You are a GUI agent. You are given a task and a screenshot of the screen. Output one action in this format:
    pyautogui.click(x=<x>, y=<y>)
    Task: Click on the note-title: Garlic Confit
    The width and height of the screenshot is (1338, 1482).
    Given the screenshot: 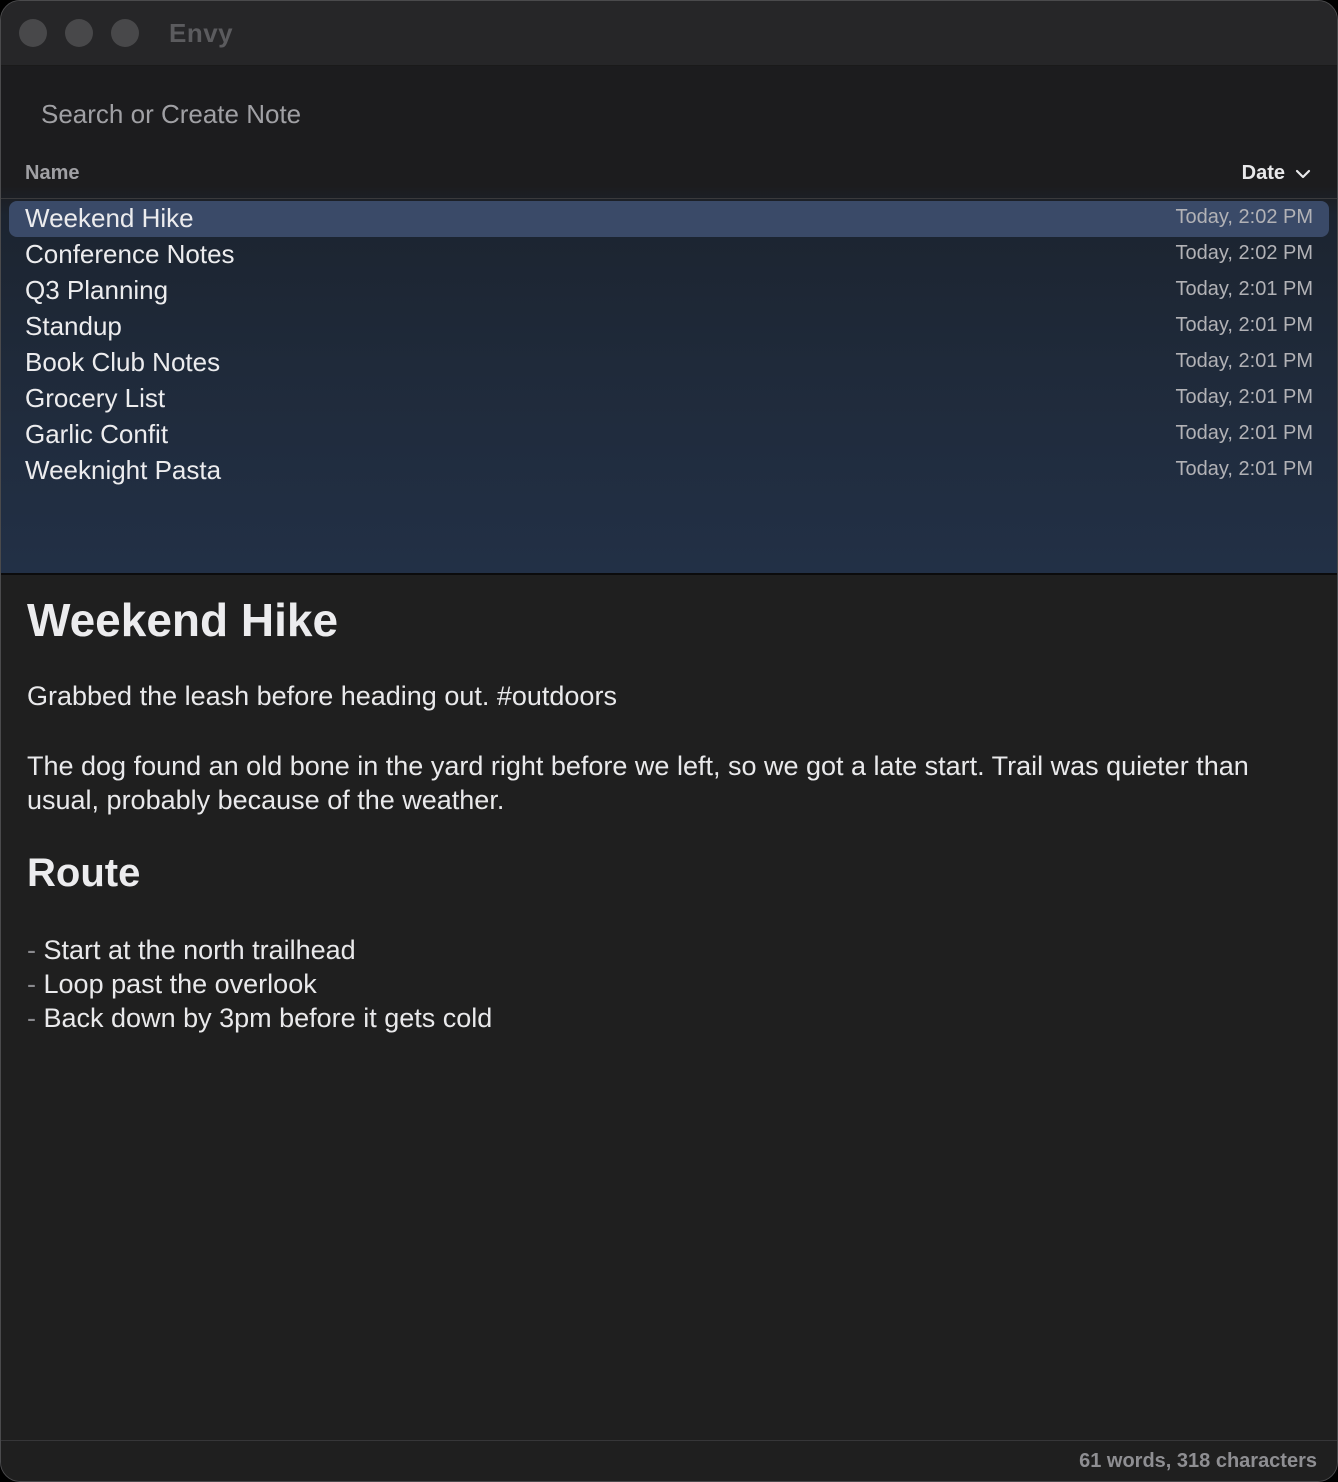 What is the action you would take?
    pyautogui.click(x=97, y=434)
    